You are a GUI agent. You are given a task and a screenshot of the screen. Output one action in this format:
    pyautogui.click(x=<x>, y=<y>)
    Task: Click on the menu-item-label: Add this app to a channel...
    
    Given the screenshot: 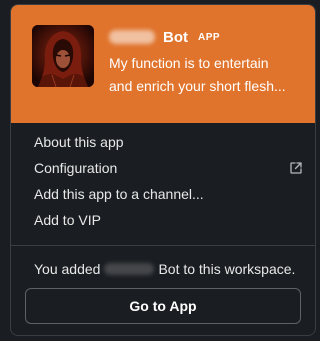 What is the action you would take?
    pyautogui.click(x=119, y=194)
    